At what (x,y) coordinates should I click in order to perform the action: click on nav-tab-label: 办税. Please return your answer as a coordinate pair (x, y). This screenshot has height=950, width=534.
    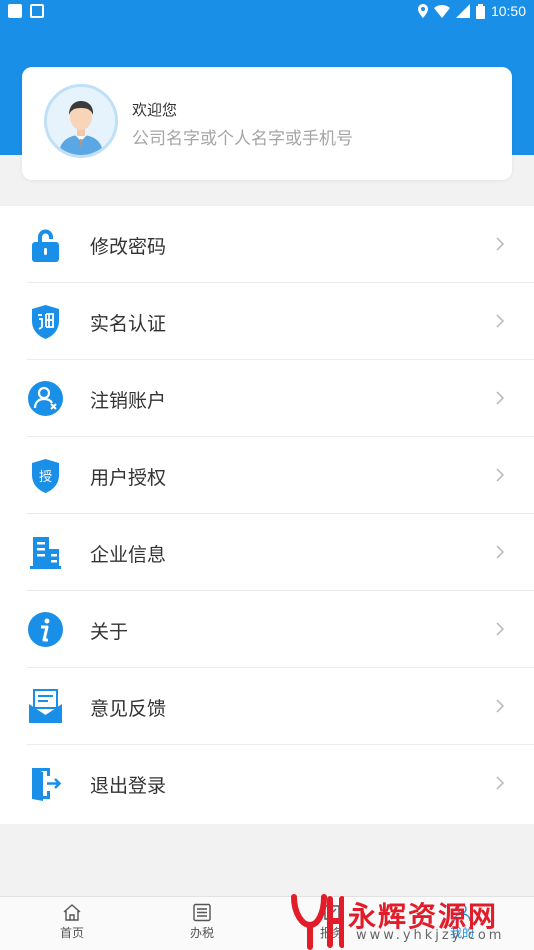
    Looking at the image, I should click on (201, 933).